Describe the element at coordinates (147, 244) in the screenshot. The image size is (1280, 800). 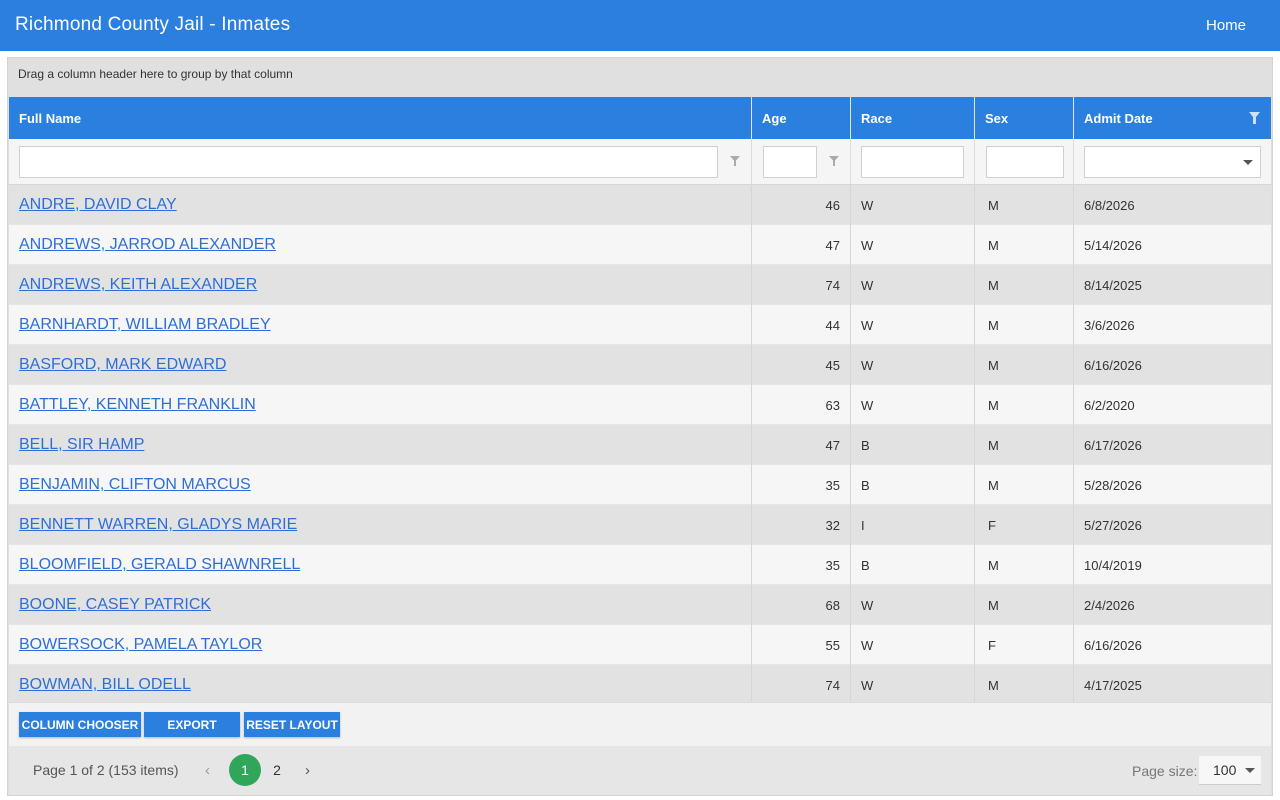
I see `inmate-name-link: ANDREWS, JARROD ALEXANDER` at that location.